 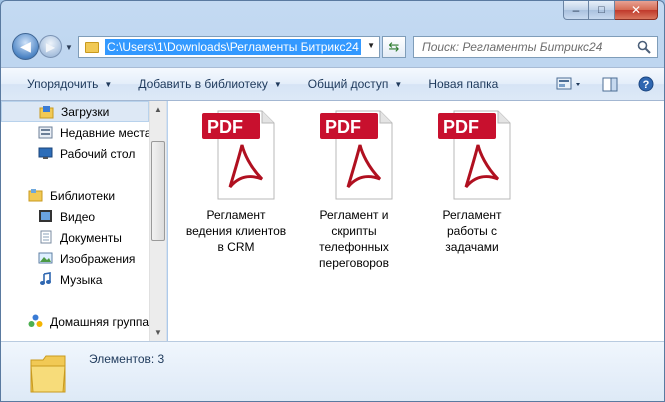 I want to click on help-button: ?, so click(x=646, y=84).